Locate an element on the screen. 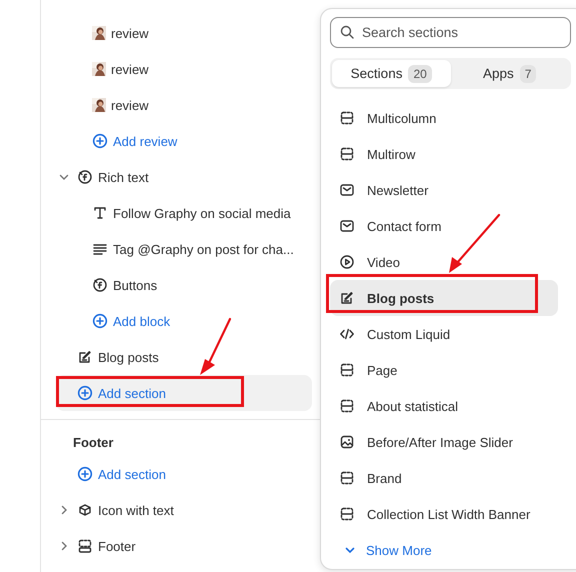 The height and width of the screenshot is (572, 576). section-option: Multirow is located at coordinates (444, 154).